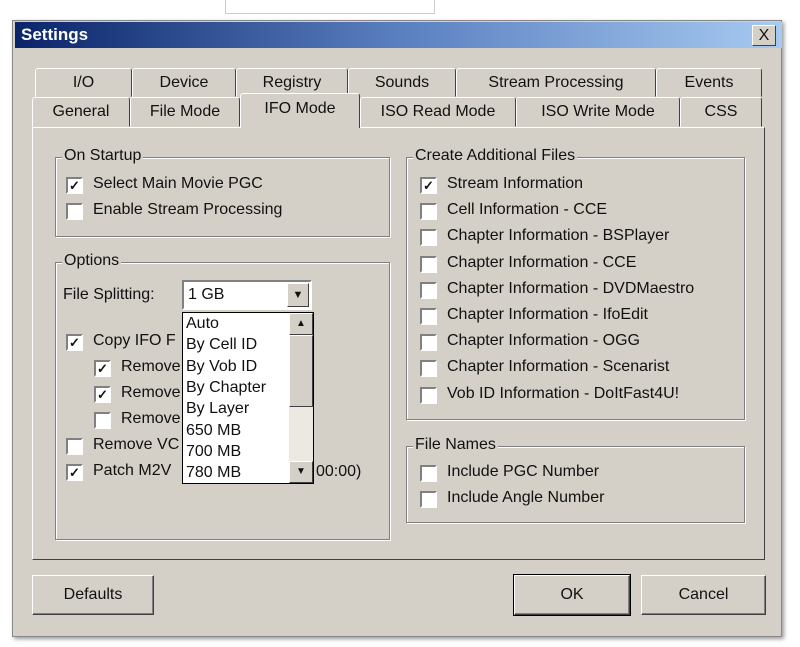 This screenshot has height=647, width=800. What do you see at coordinates (547, 314) in the screenshot?
I see `checkbox-label: Chapter Information - IfoEdit` at bounding box center [547, 314].